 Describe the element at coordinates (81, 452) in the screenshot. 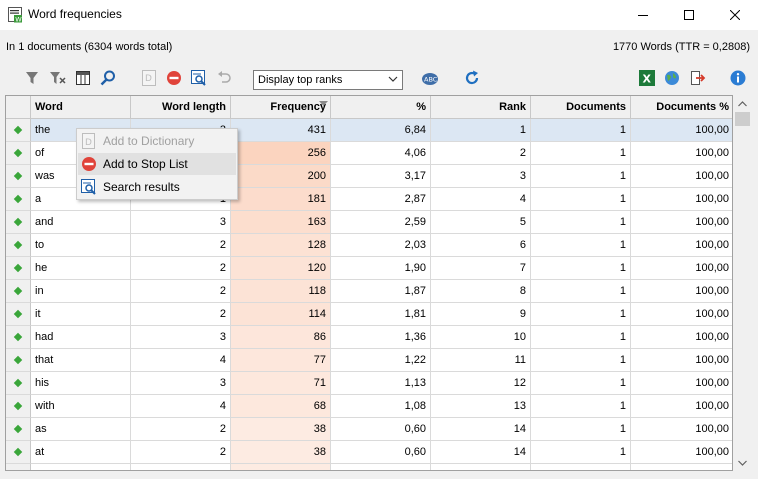

I see `cell-word: at` at that location.